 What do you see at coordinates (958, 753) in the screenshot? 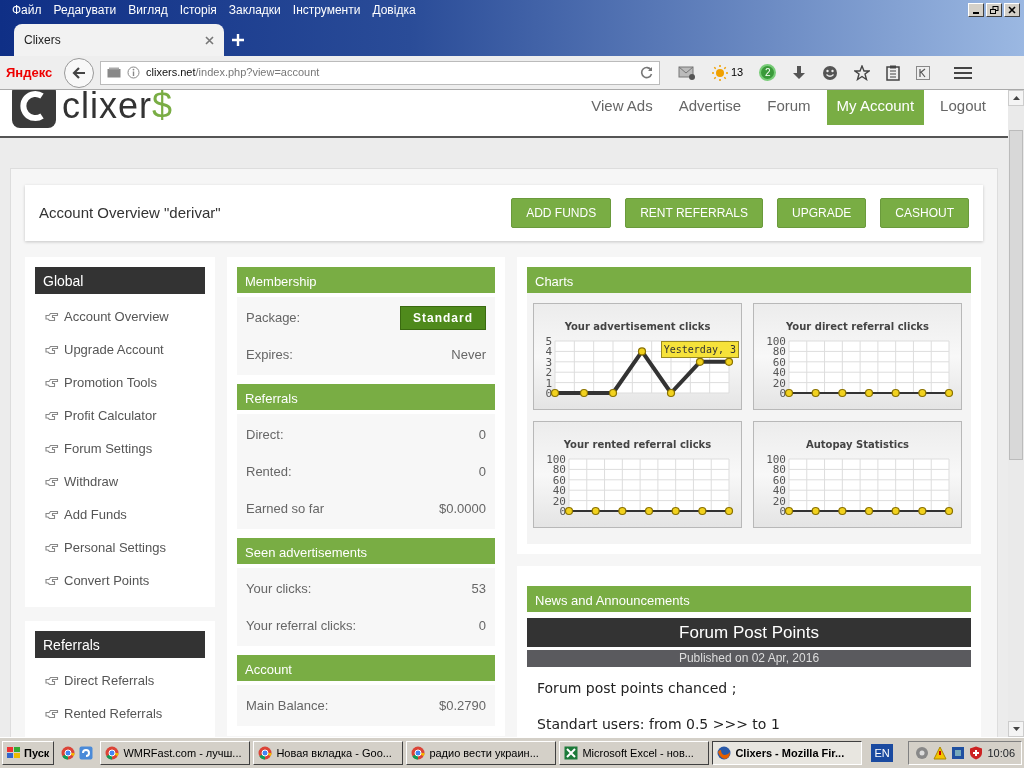
I see `network-icon` at bounding box center [958, 753].